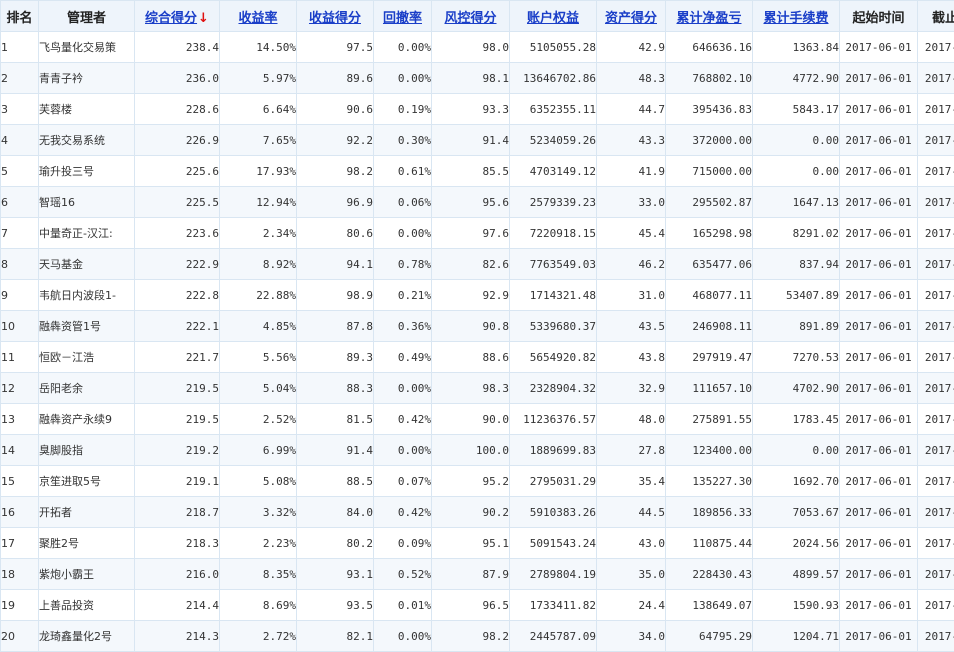 The height and width of the screenshot is (652, 954). I want to click on cum-pnl-cell: 468077.11, so click(709, 295).